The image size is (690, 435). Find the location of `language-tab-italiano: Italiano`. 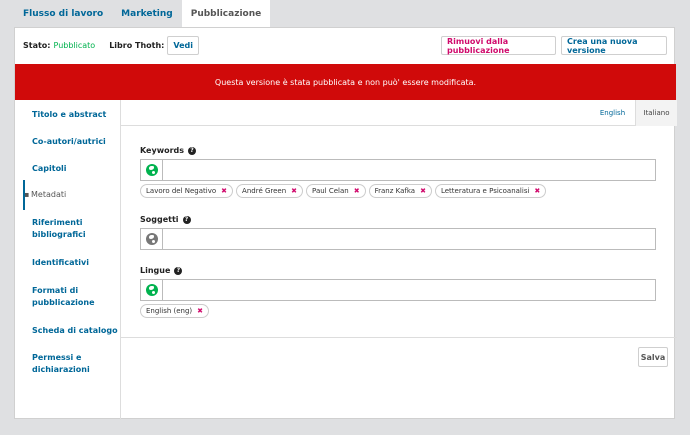

language-tab-italiano: Italiano is located at coordinates (656, 113).